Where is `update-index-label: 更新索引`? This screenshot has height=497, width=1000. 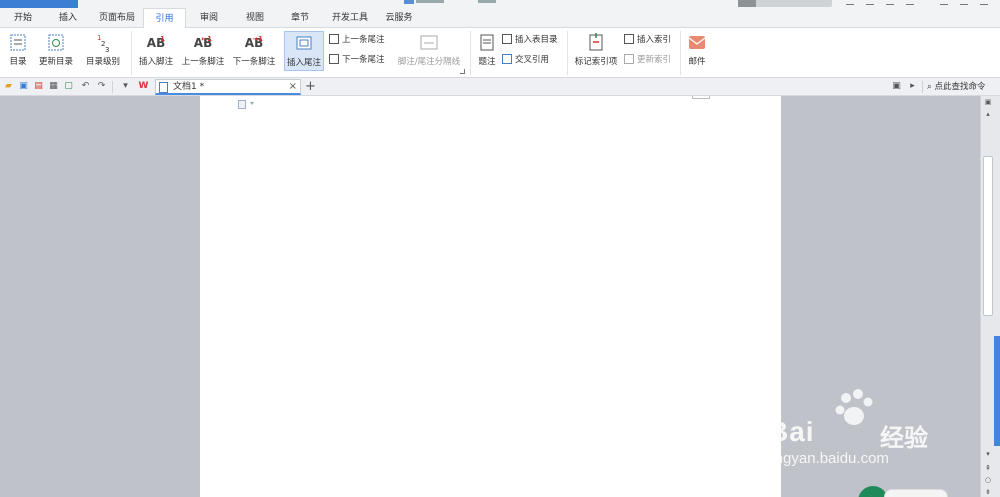 update-index-label: 更新索引 is located at coordinates (654, 60).